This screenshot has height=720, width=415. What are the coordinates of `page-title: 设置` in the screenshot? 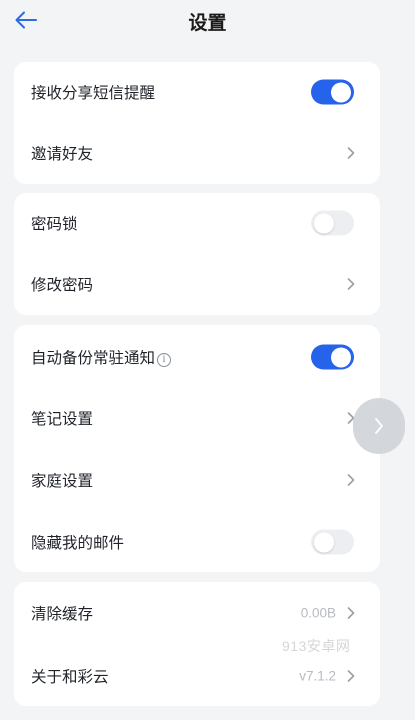 It's located at (207, 23).